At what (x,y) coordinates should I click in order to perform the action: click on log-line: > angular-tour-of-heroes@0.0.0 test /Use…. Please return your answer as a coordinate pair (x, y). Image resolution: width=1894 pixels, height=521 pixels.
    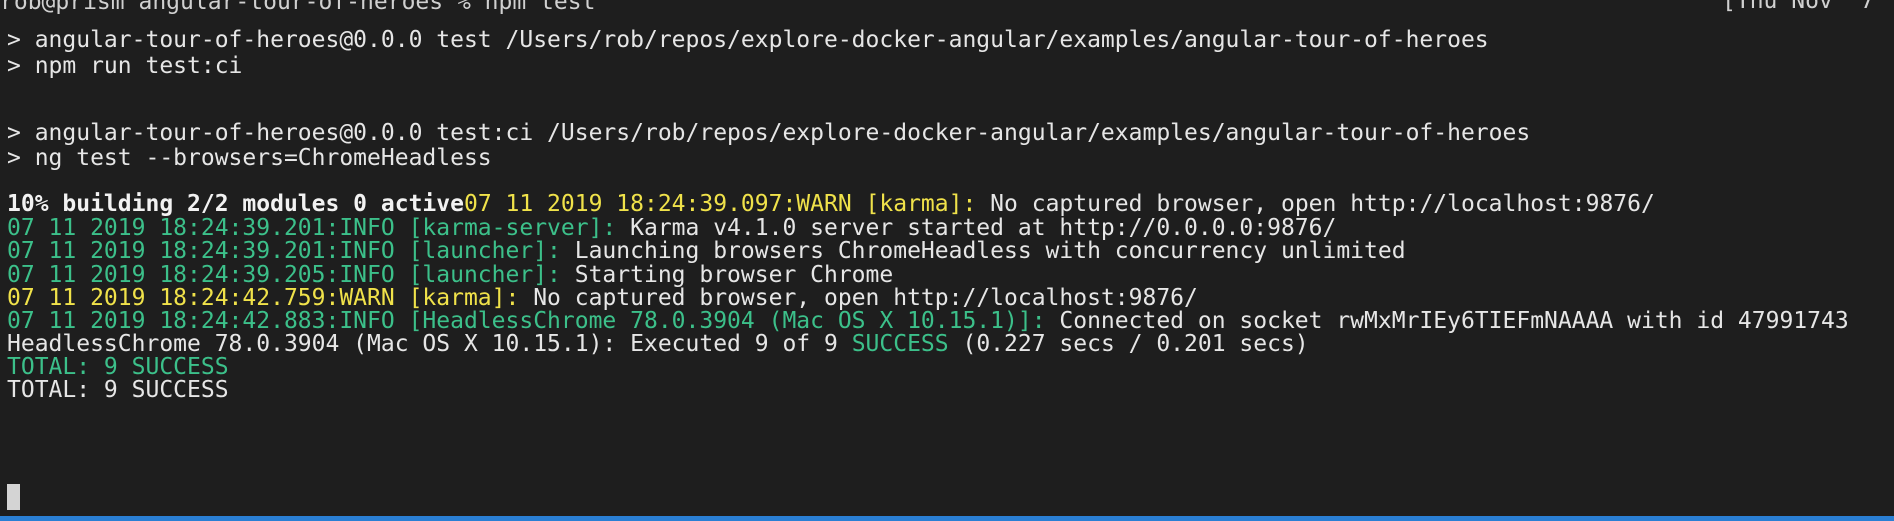
    Looking at the image, I should click on (748, 40).